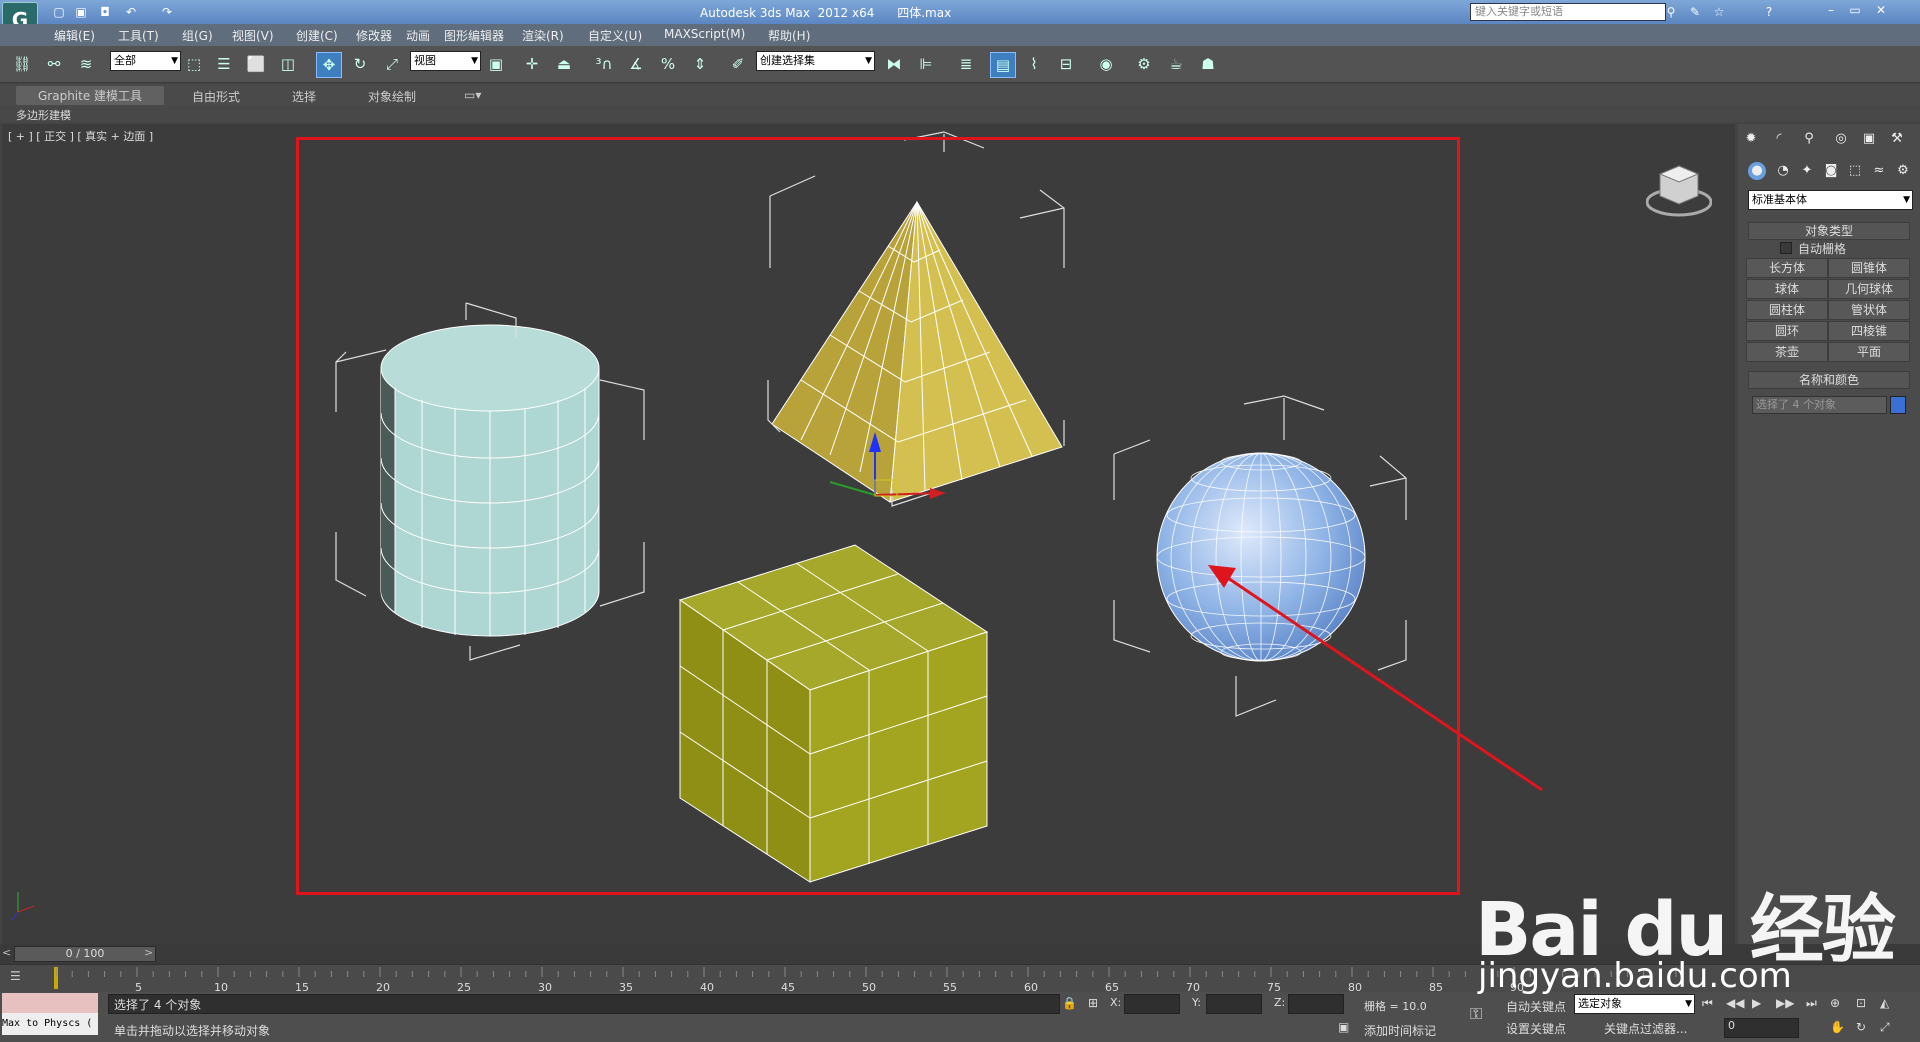  Describe the element at coordinates (1261, 557) in the screenshot. I see `sphere-object` at that location.